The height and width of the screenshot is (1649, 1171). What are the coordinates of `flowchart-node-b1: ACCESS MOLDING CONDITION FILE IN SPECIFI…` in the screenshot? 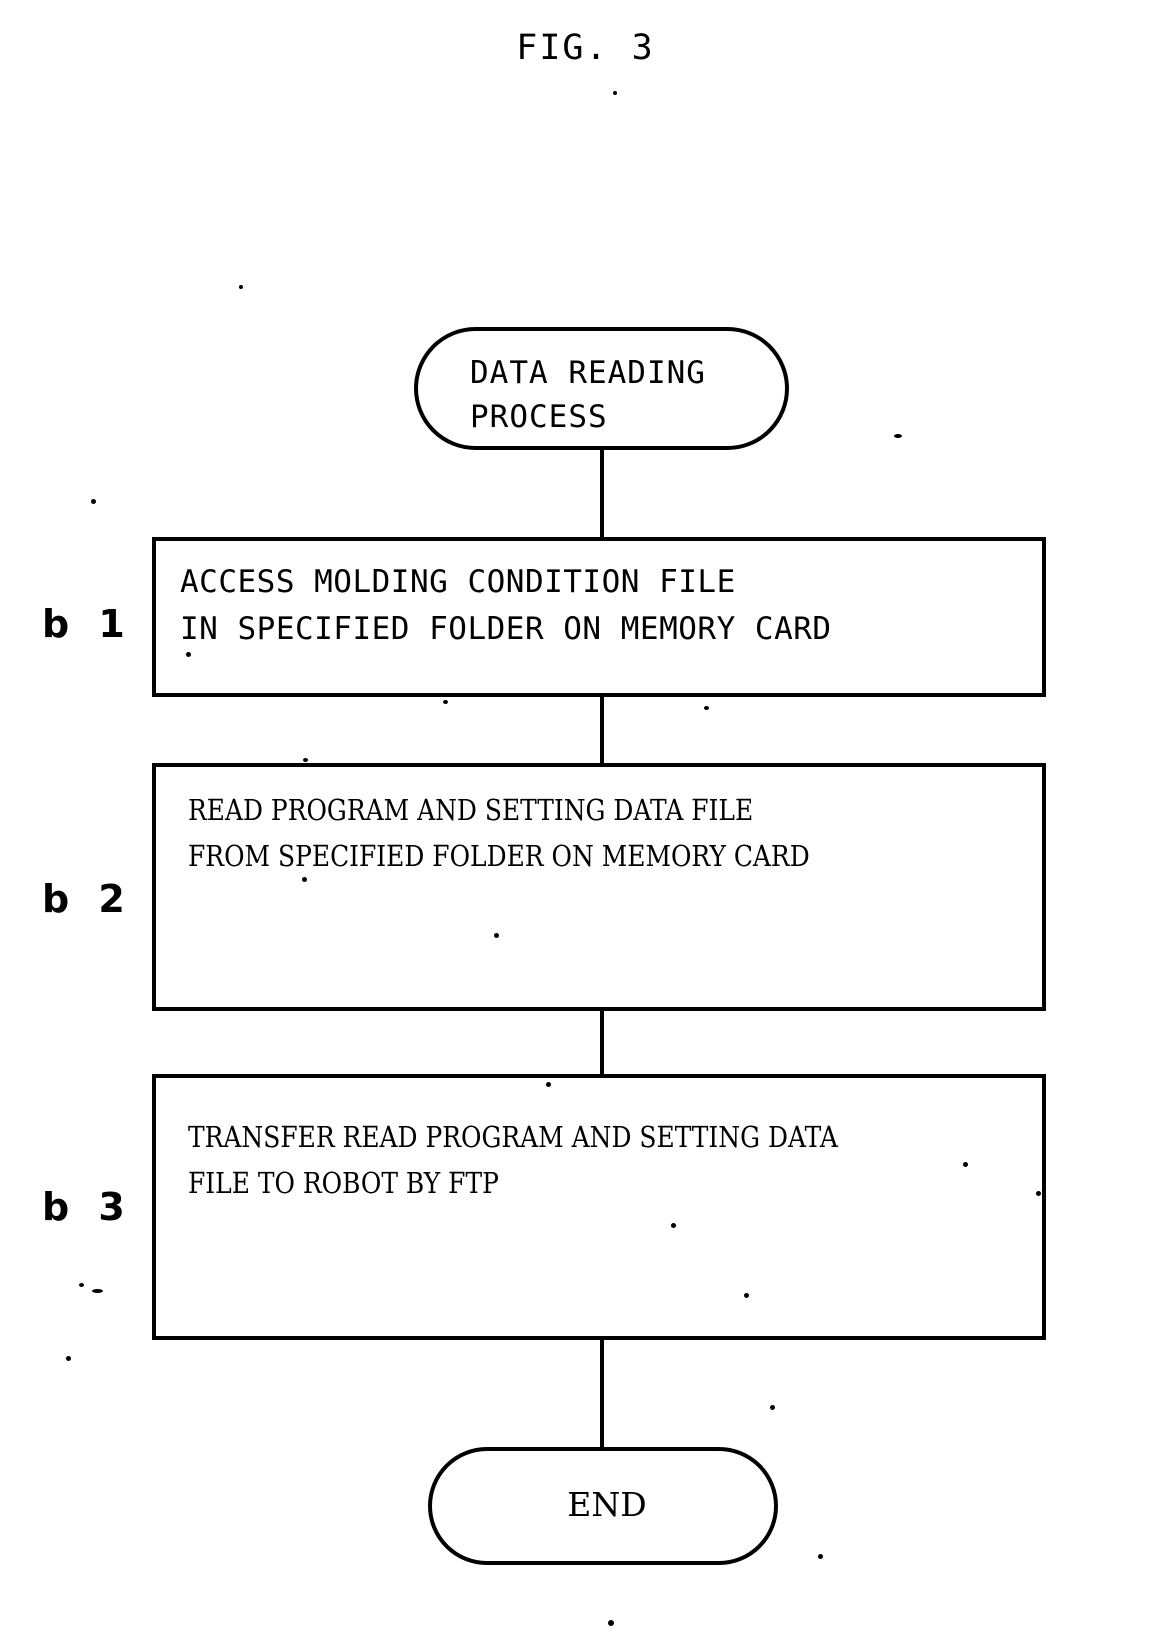 It's located at (599, 617).